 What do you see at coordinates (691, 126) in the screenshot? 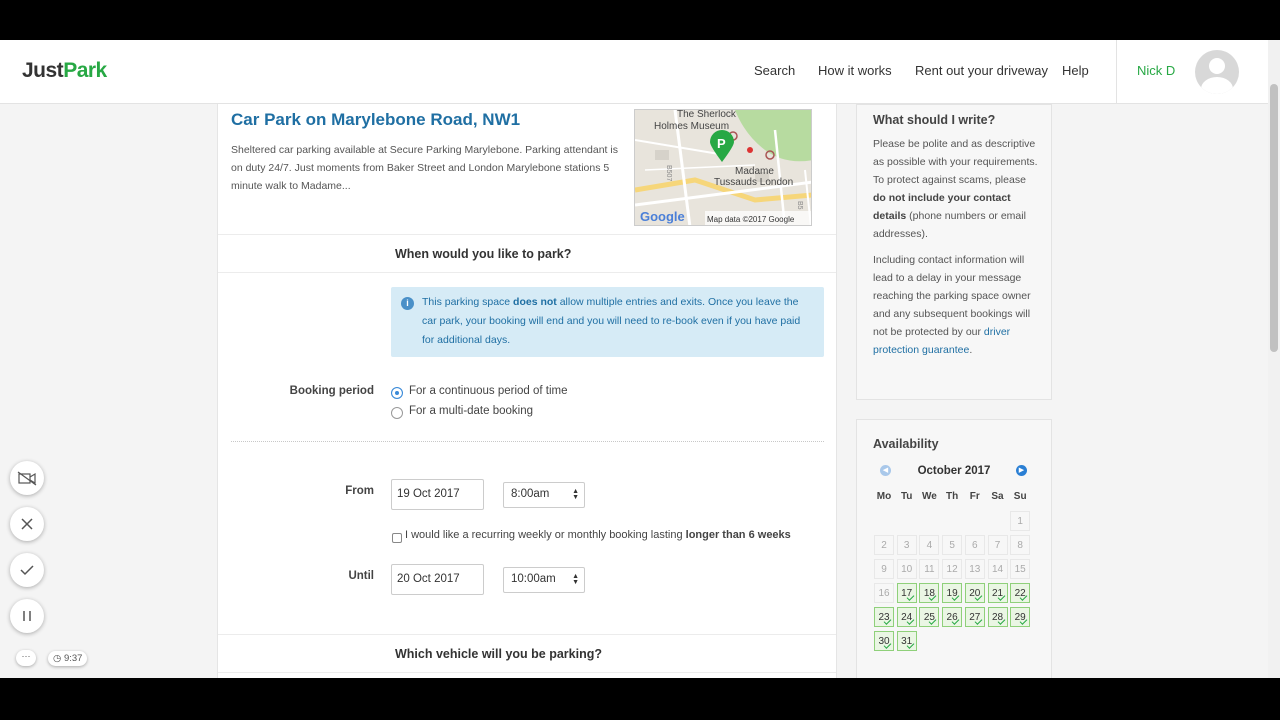
I see `svg-text: Holmes Museum` at bounding box center [691, 126].